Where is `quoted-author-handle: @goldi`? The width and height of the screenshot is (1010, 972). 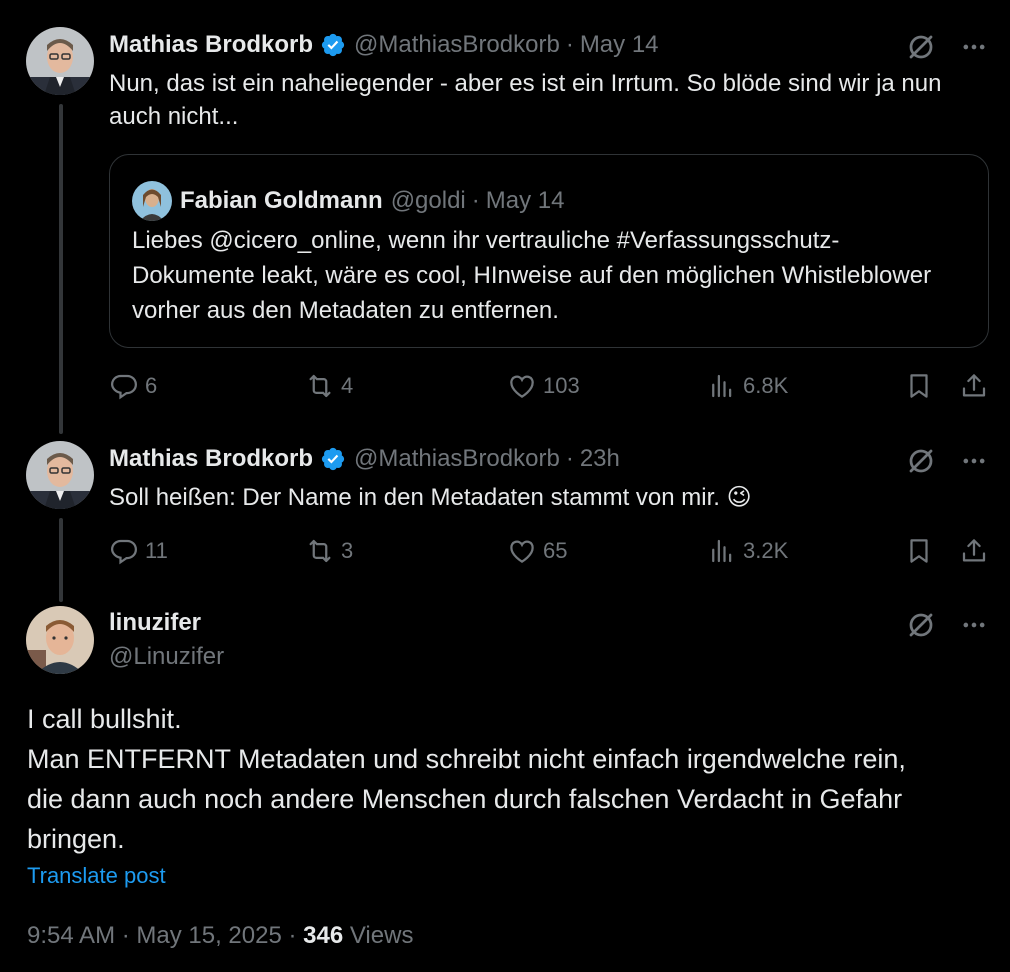 quoted-author-handle: @goldi is located at coordinates (428, 200).